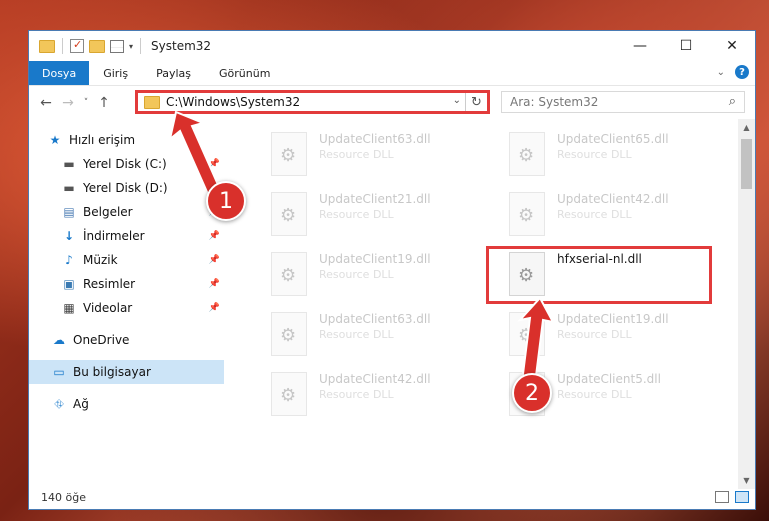 The height and width of the screenshot is (521, 769). What do you see at coordinates (226, 201) in the screenshot?
I see `step-badge-1: 1` at bounding box center [226, 201].